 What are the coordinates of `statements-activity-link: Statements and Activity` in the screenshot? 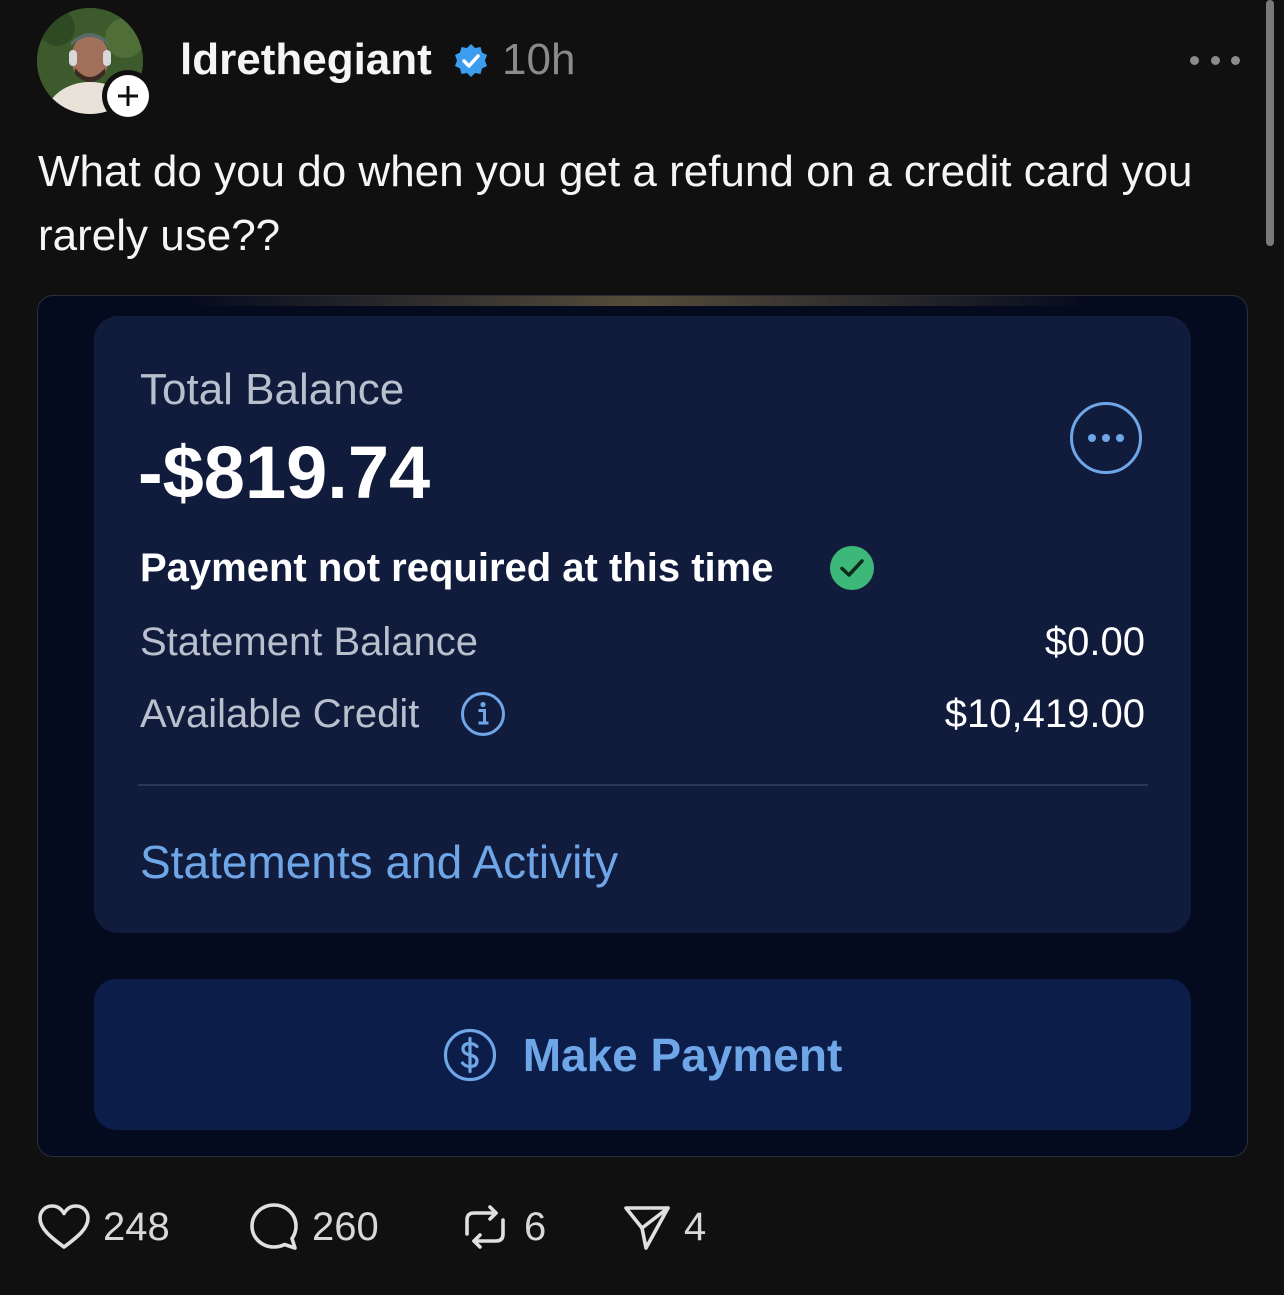 It's located at (379, 862).